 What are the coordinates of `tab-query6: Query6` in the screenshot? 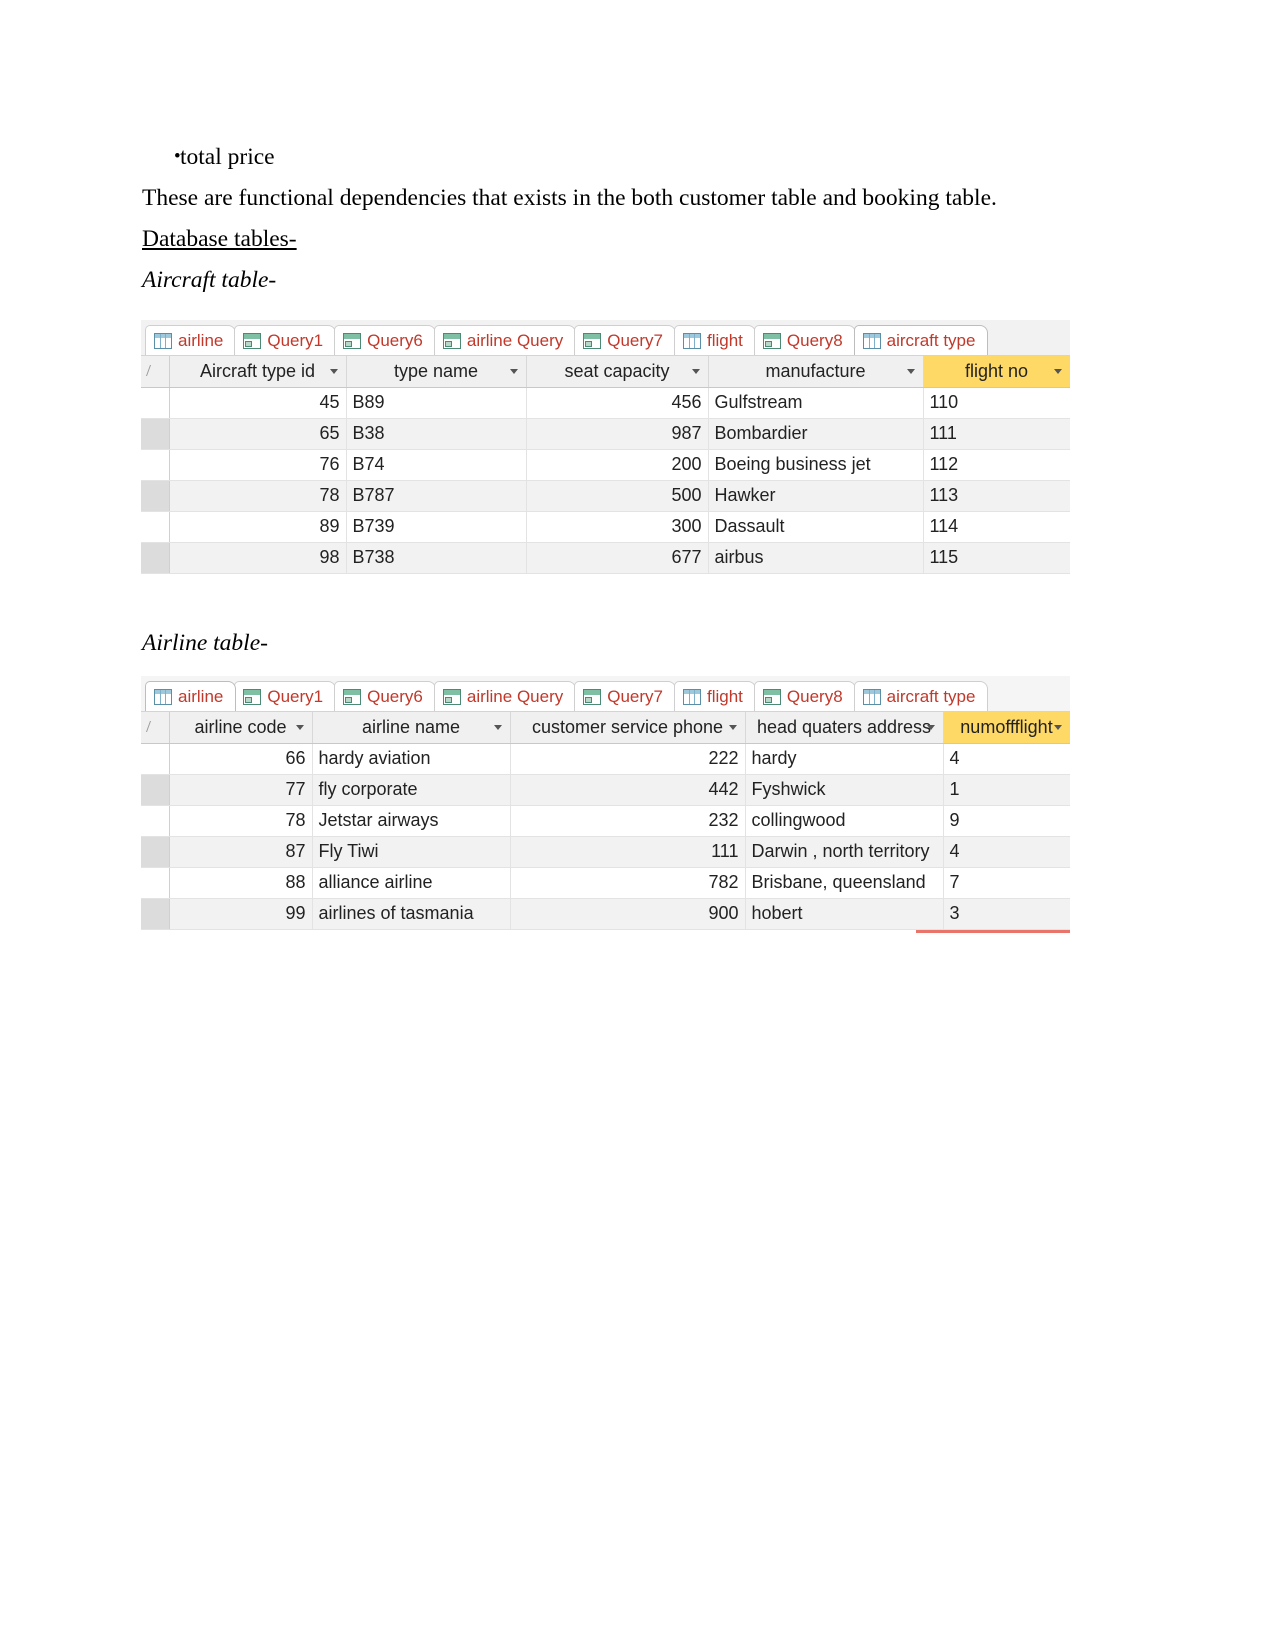 It's located at (385, 340).